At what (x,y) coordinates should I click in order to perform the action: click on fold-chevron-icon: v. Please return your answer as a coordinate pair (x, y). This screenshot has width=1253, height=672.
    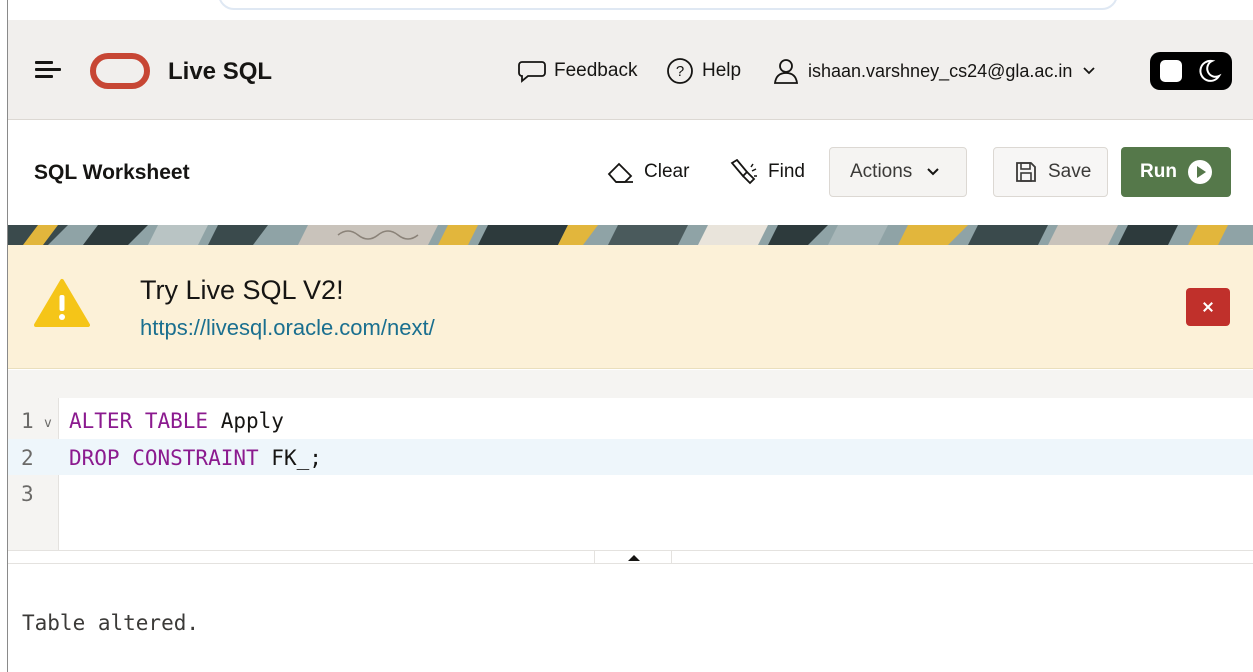
    Looking at the image, I should click on (48, 423).